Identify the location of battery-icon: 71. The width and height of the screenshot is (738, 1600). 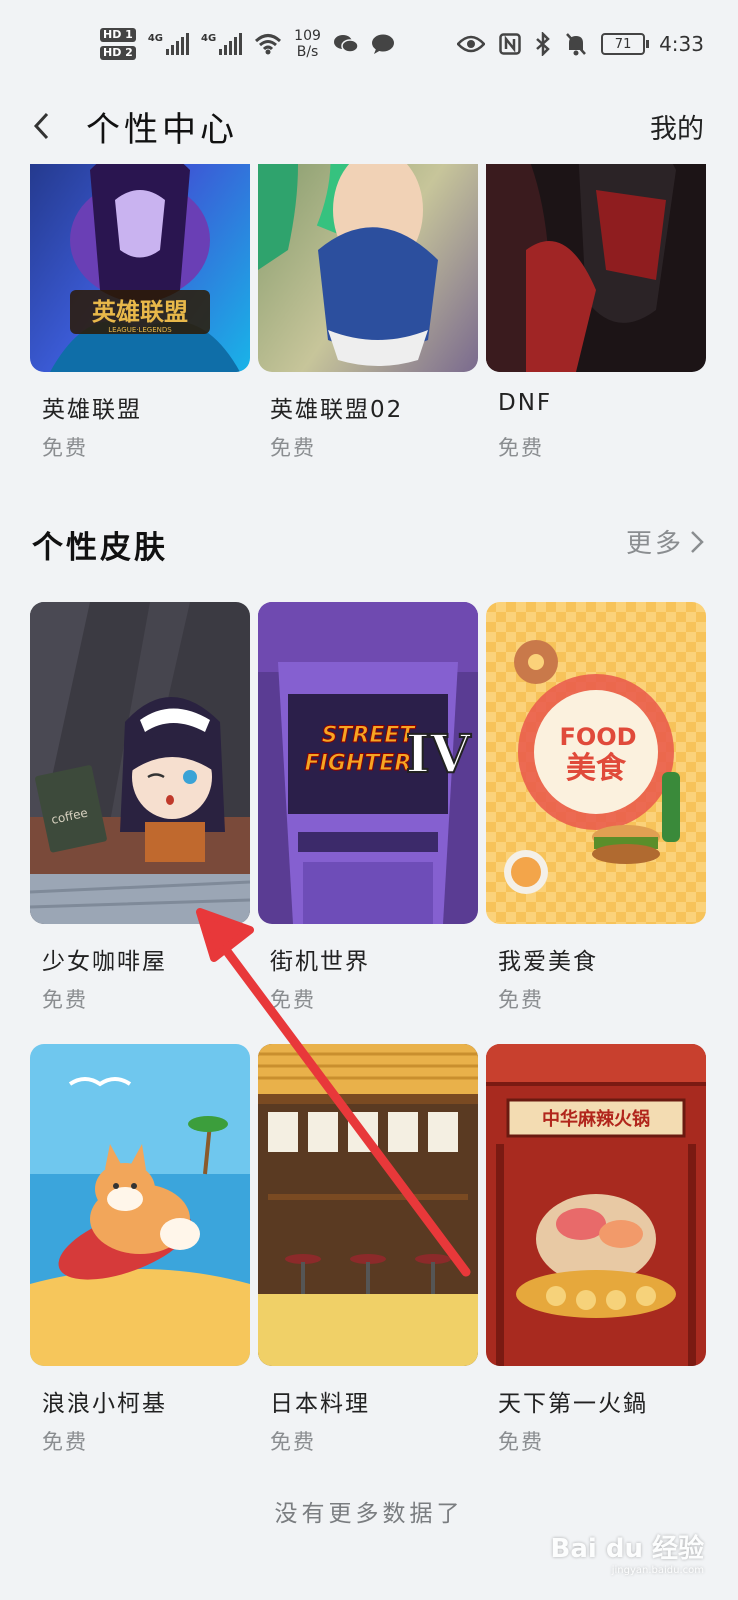
(625, 44).